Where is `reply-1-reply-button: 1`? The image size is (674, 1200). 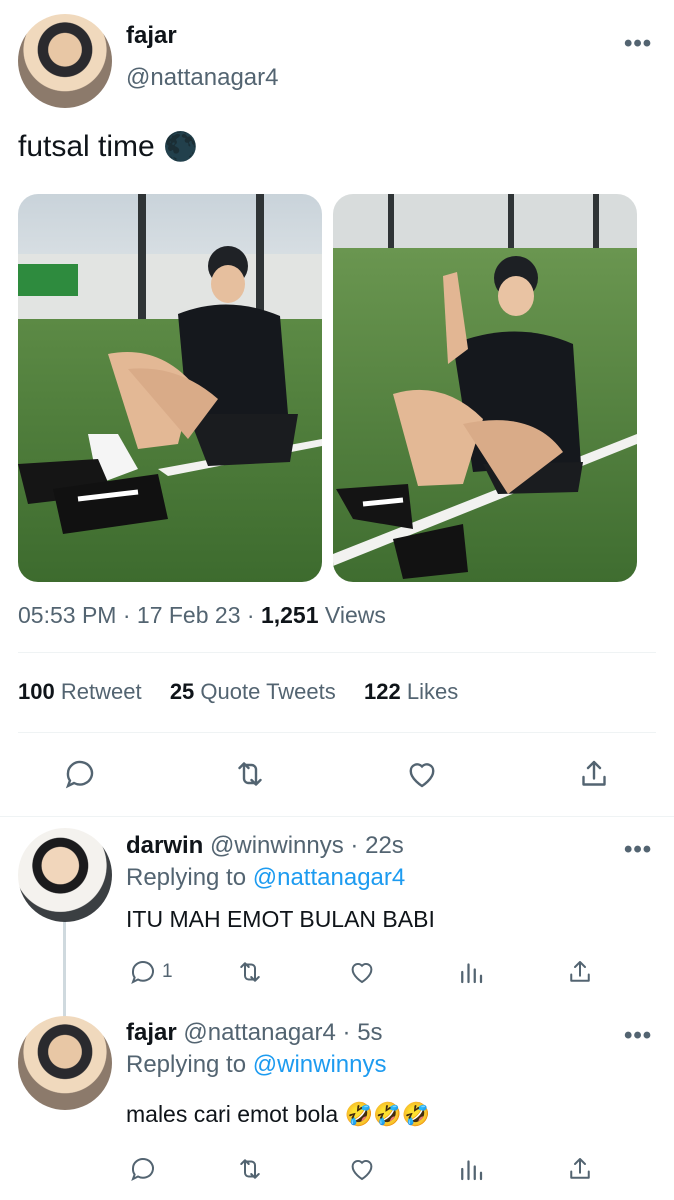
reply-1-reply-button: 1 is located at coordinates (150, 972).